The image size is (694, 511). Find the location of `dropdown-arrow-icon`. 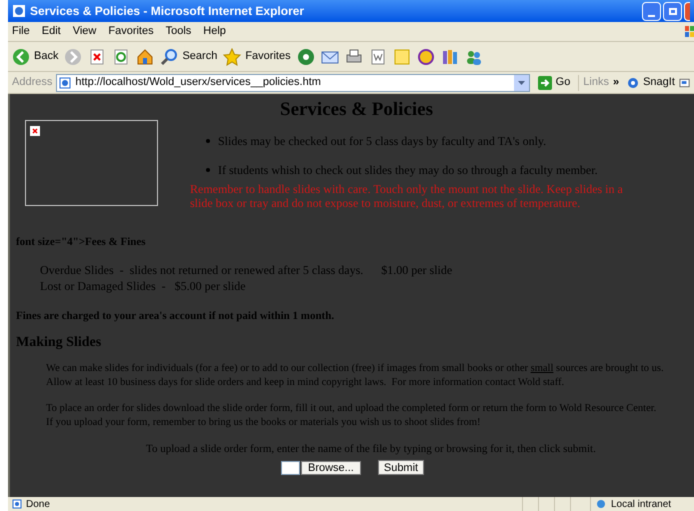

dropdown-arrow-icon is located at coordinates (521, 82).